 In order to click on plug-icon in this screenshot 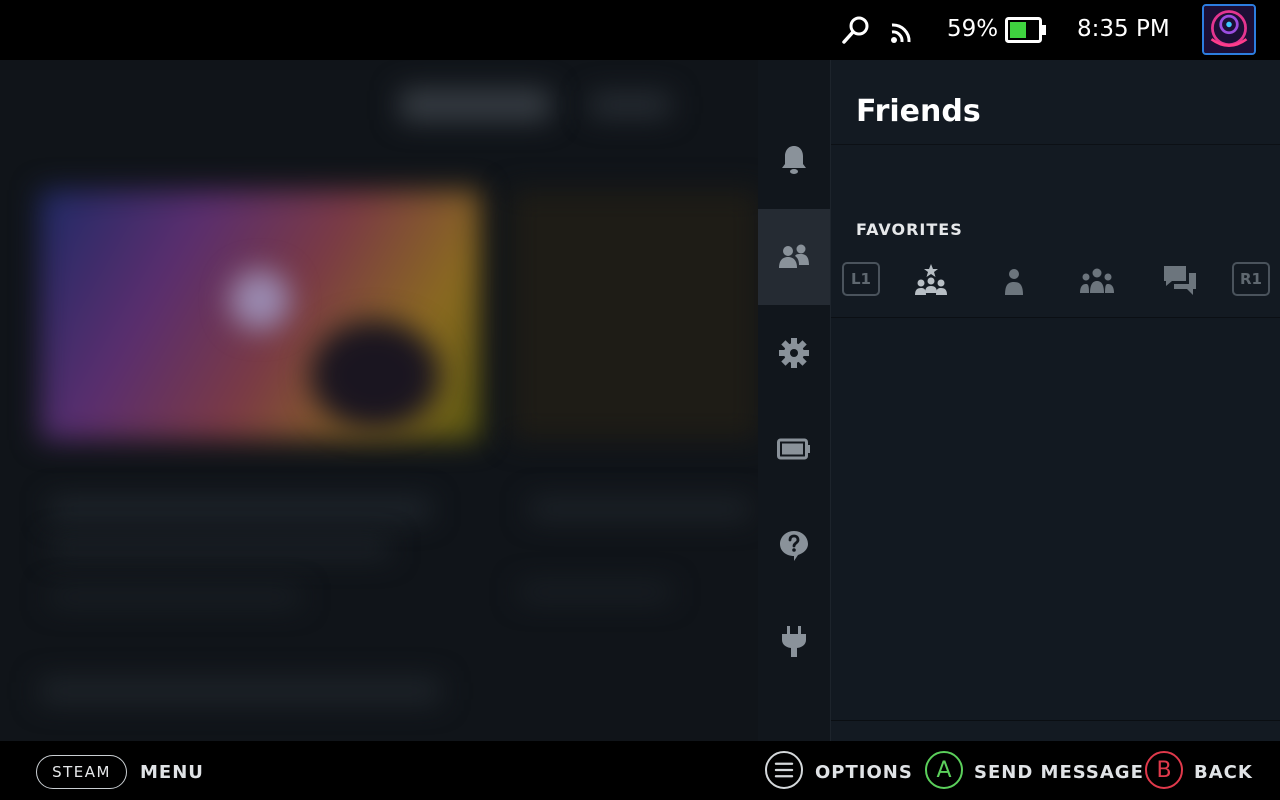, I will do `click(794, 641)`.